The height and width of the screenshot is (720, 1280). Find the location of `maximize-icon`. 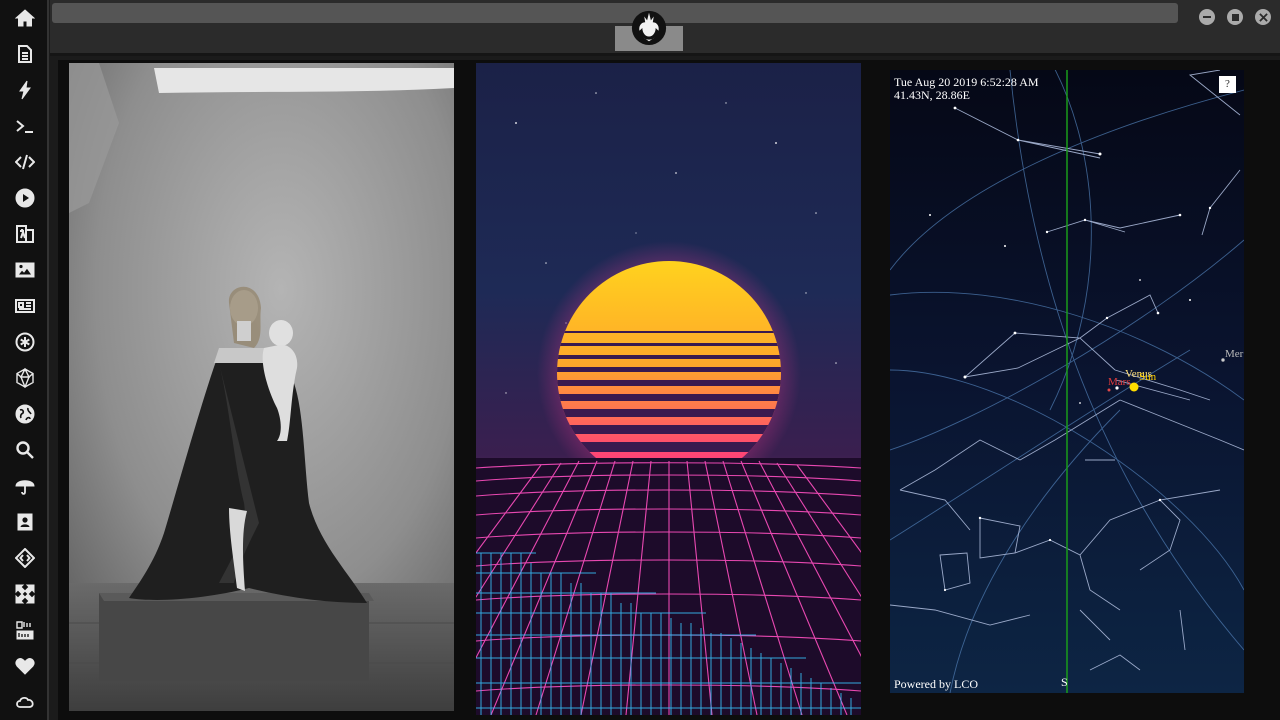

maximize-icon is located at coordinates (1235, 17).